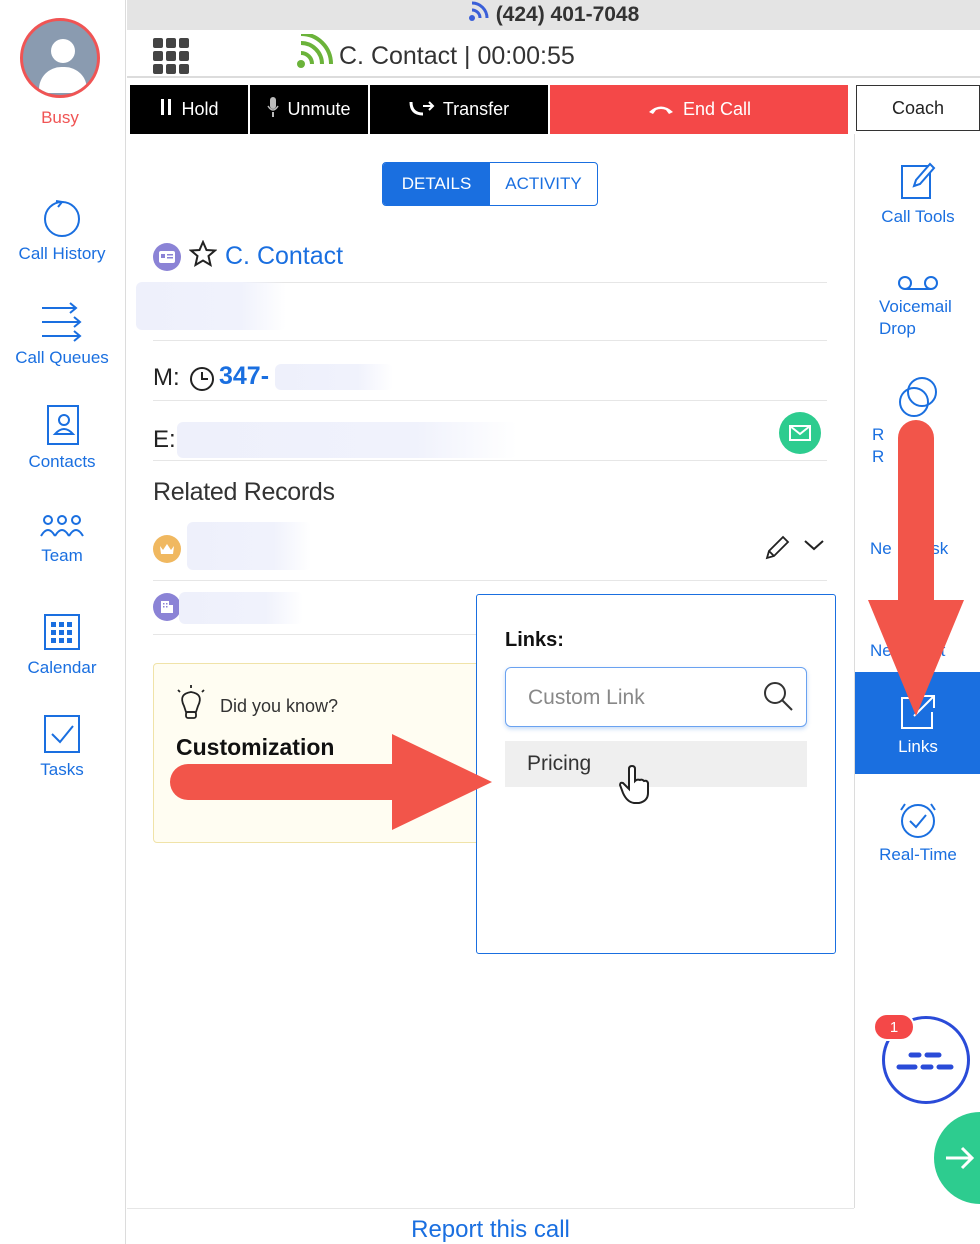 Image resolution: width=980 pixels, height=1244 pixels. I want to click on unmute-button: Unmute, so click(309, 109).